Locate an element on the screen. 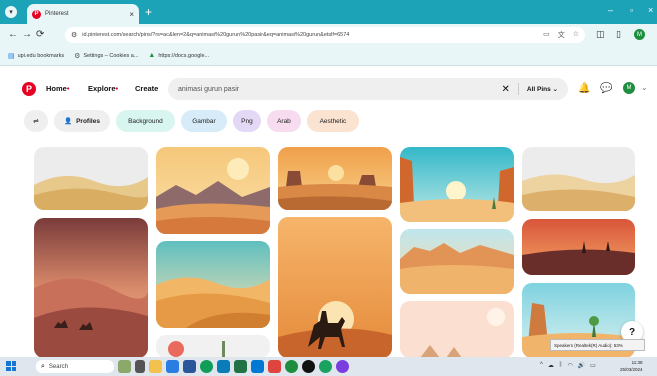 Image resolution: width=657 pixels, height=376 pixels. spotify-icon is located at coordinates (291, 366).